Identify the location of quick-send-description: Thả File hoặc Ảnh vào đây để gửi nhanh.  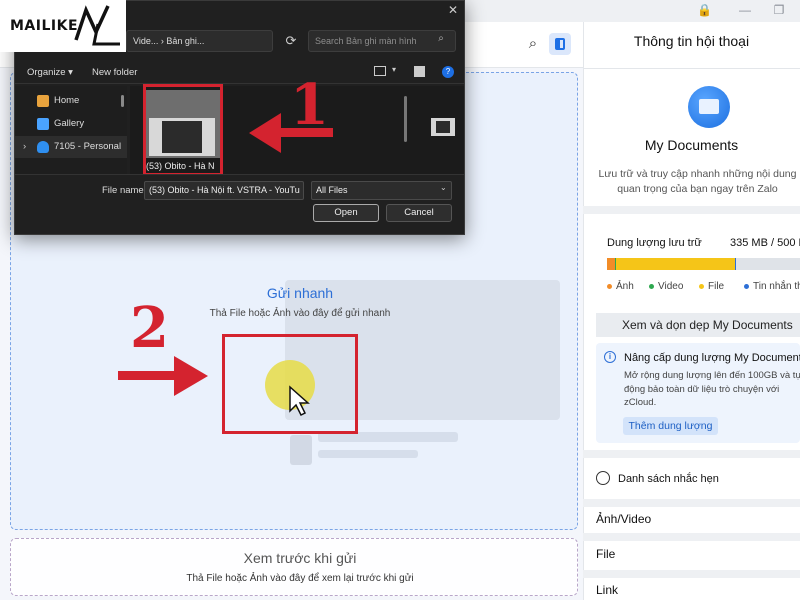
(300, 313).